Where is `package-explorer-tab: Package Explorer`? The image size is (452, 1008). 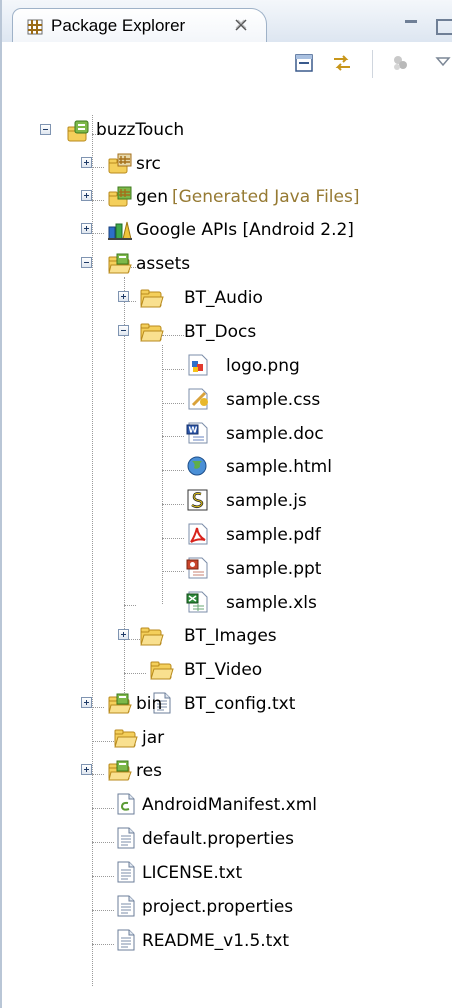
package-explorer-tab: Package Explorer is located at coordinates (139, 25).